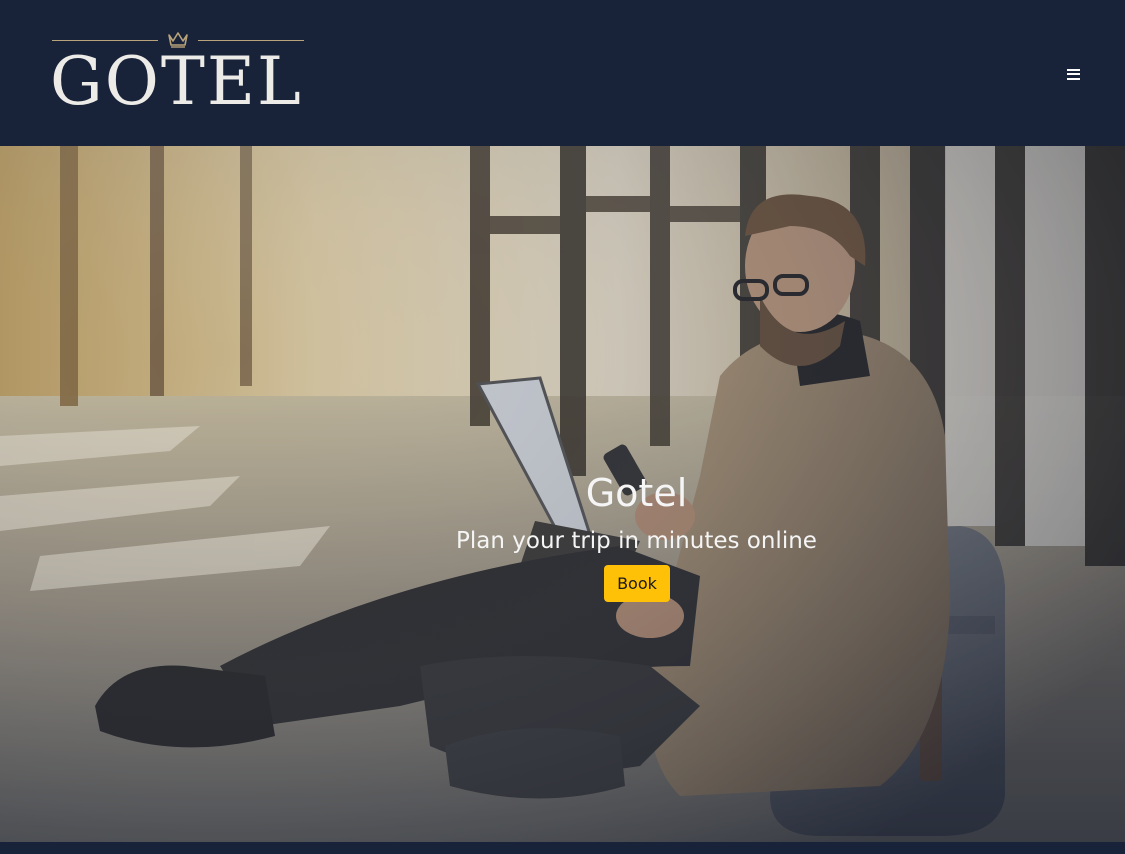 Image resolution: width=1125 pixels, height=854 pixels. What do you see at coordinates (105, 40) in the screenshot?
I see `logo-left-rule` at bounding box center [105, 40].